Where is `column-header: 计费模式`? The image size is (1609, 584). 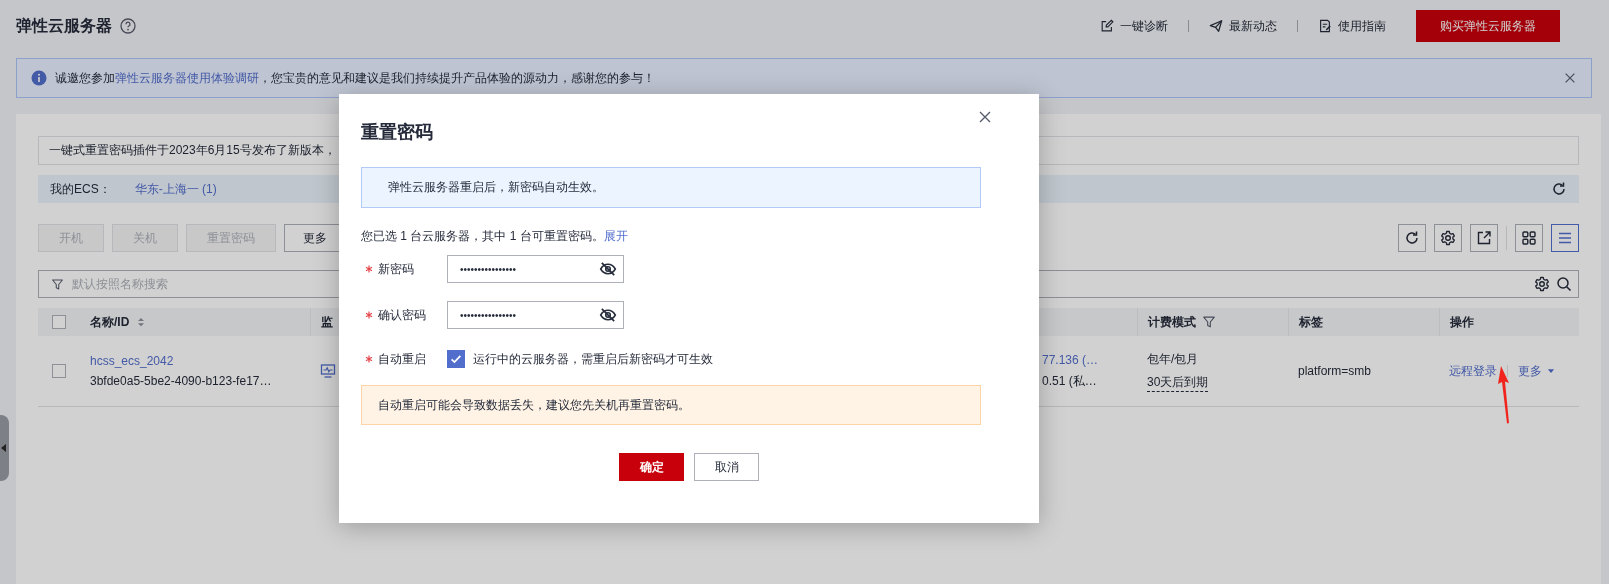 column-header: 计费模式 is located at coordinates (1172, 322).